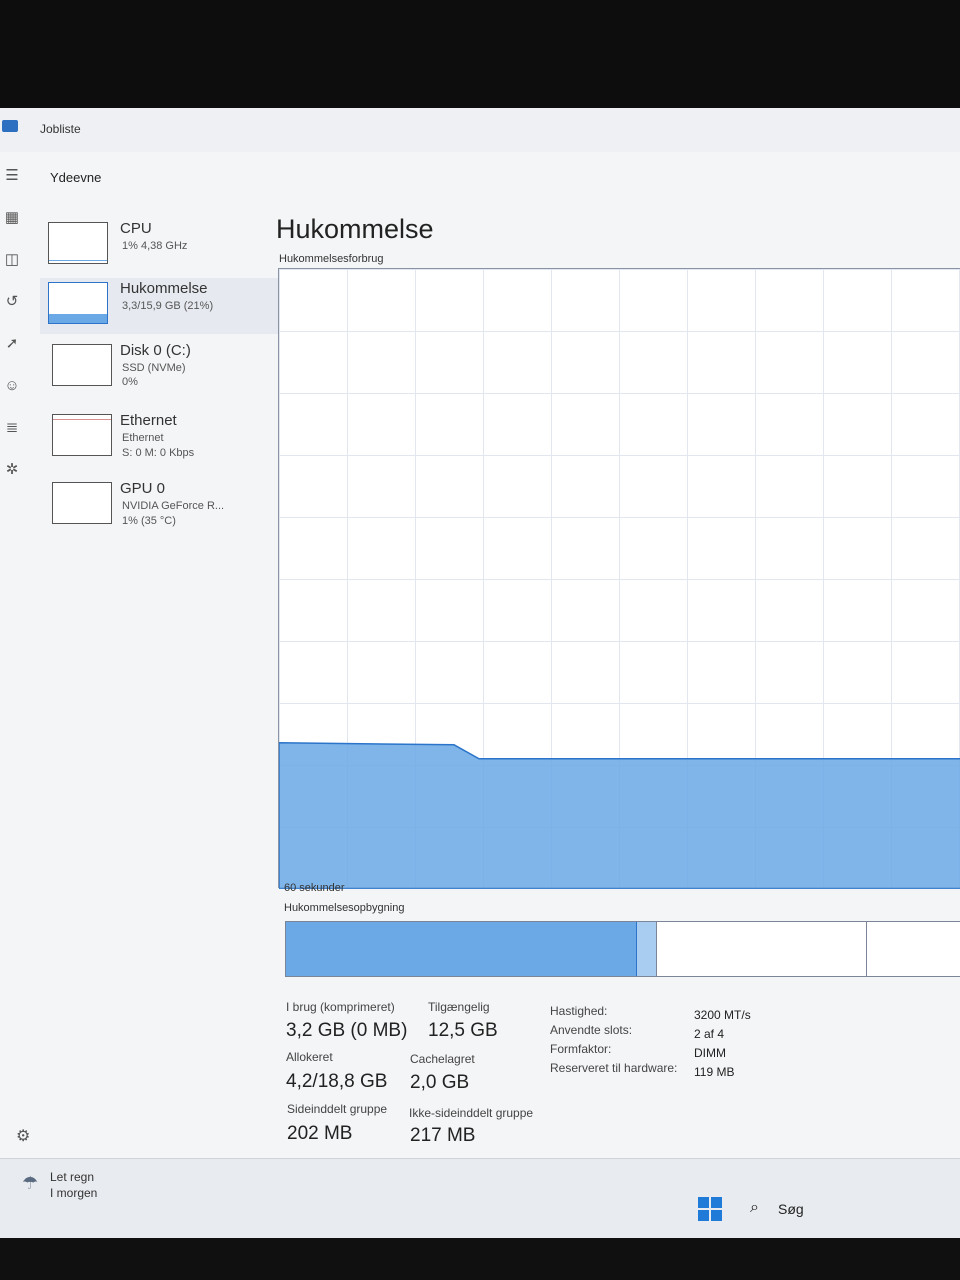 The height and width of the screenshot is (1280, 960). What do you see at coordinates (82, 365) in the screenshot?
I see `disk-thumbnail-graph` at bounding box center [82, 365].